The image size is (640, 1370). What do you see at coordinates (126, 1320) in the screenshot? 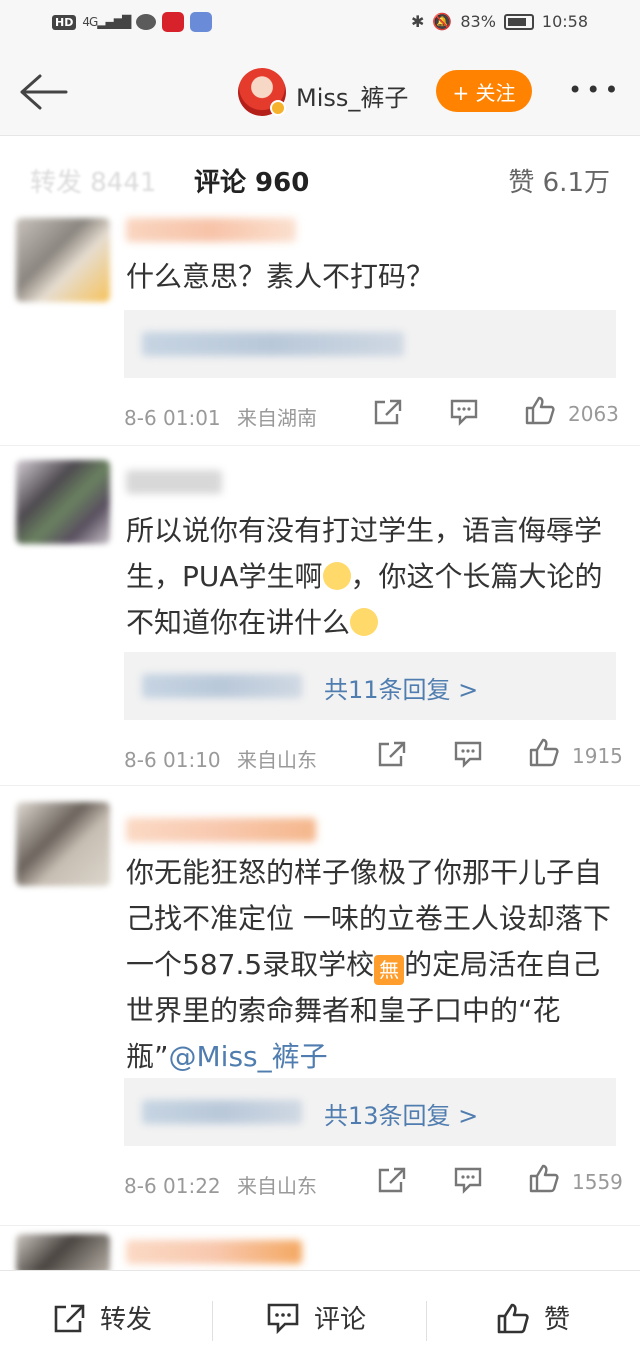
I see `repost-label: 转发` at bounding box center [126, 1320].